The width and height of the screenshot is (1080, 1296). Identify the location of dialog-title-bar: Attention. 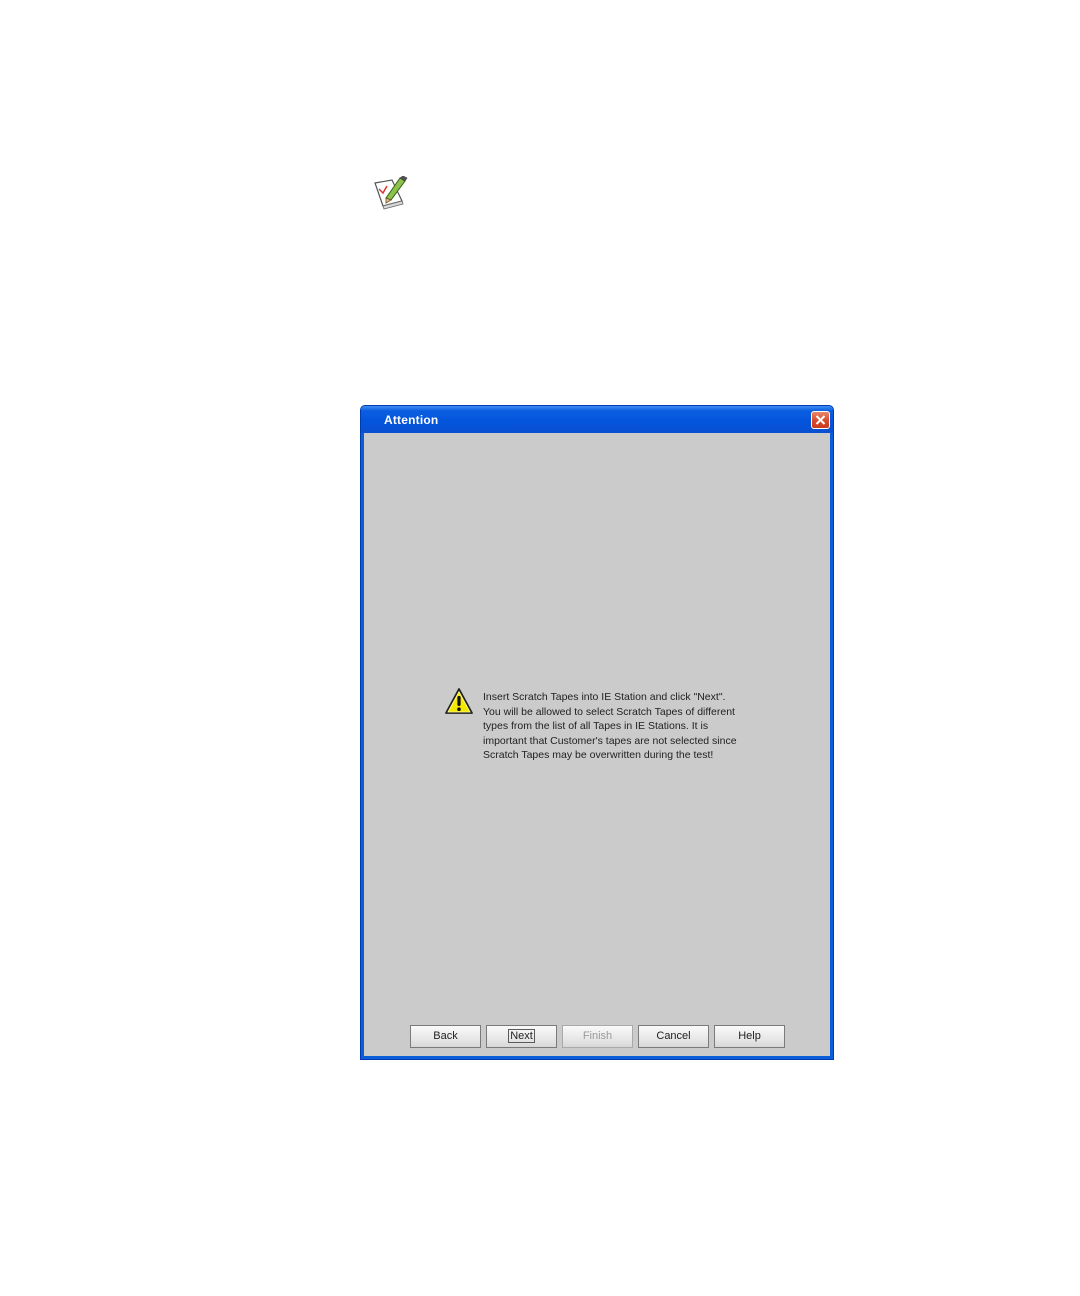
(597, 419).